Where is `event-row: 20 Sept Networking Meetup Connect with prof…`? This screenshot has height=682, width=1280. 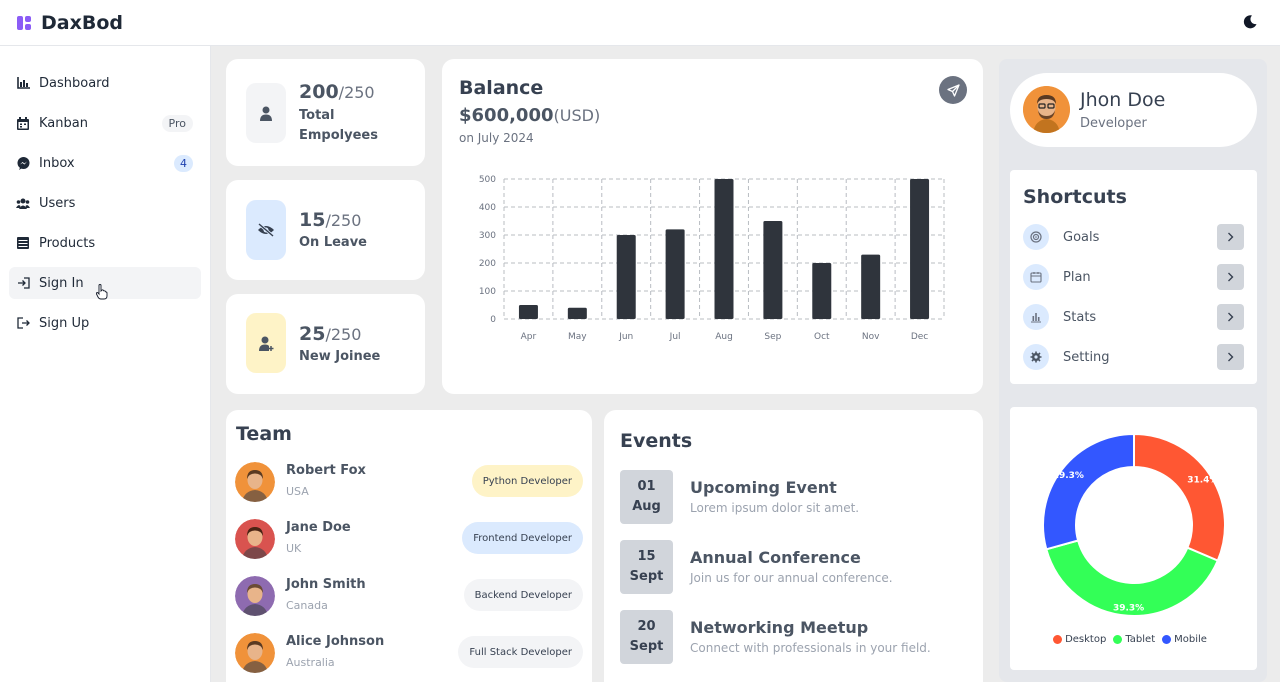 event-row: 20 Sept Networking Meetup Connect with prof… is located at coordinates (795, 637).